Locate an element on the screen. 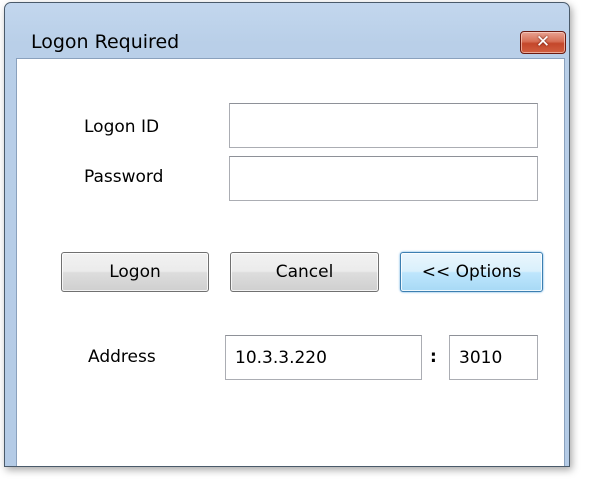 Image resolution: width=590 pixels, height=491 pixels. logon-id-field is located at coordinates (383, 125).